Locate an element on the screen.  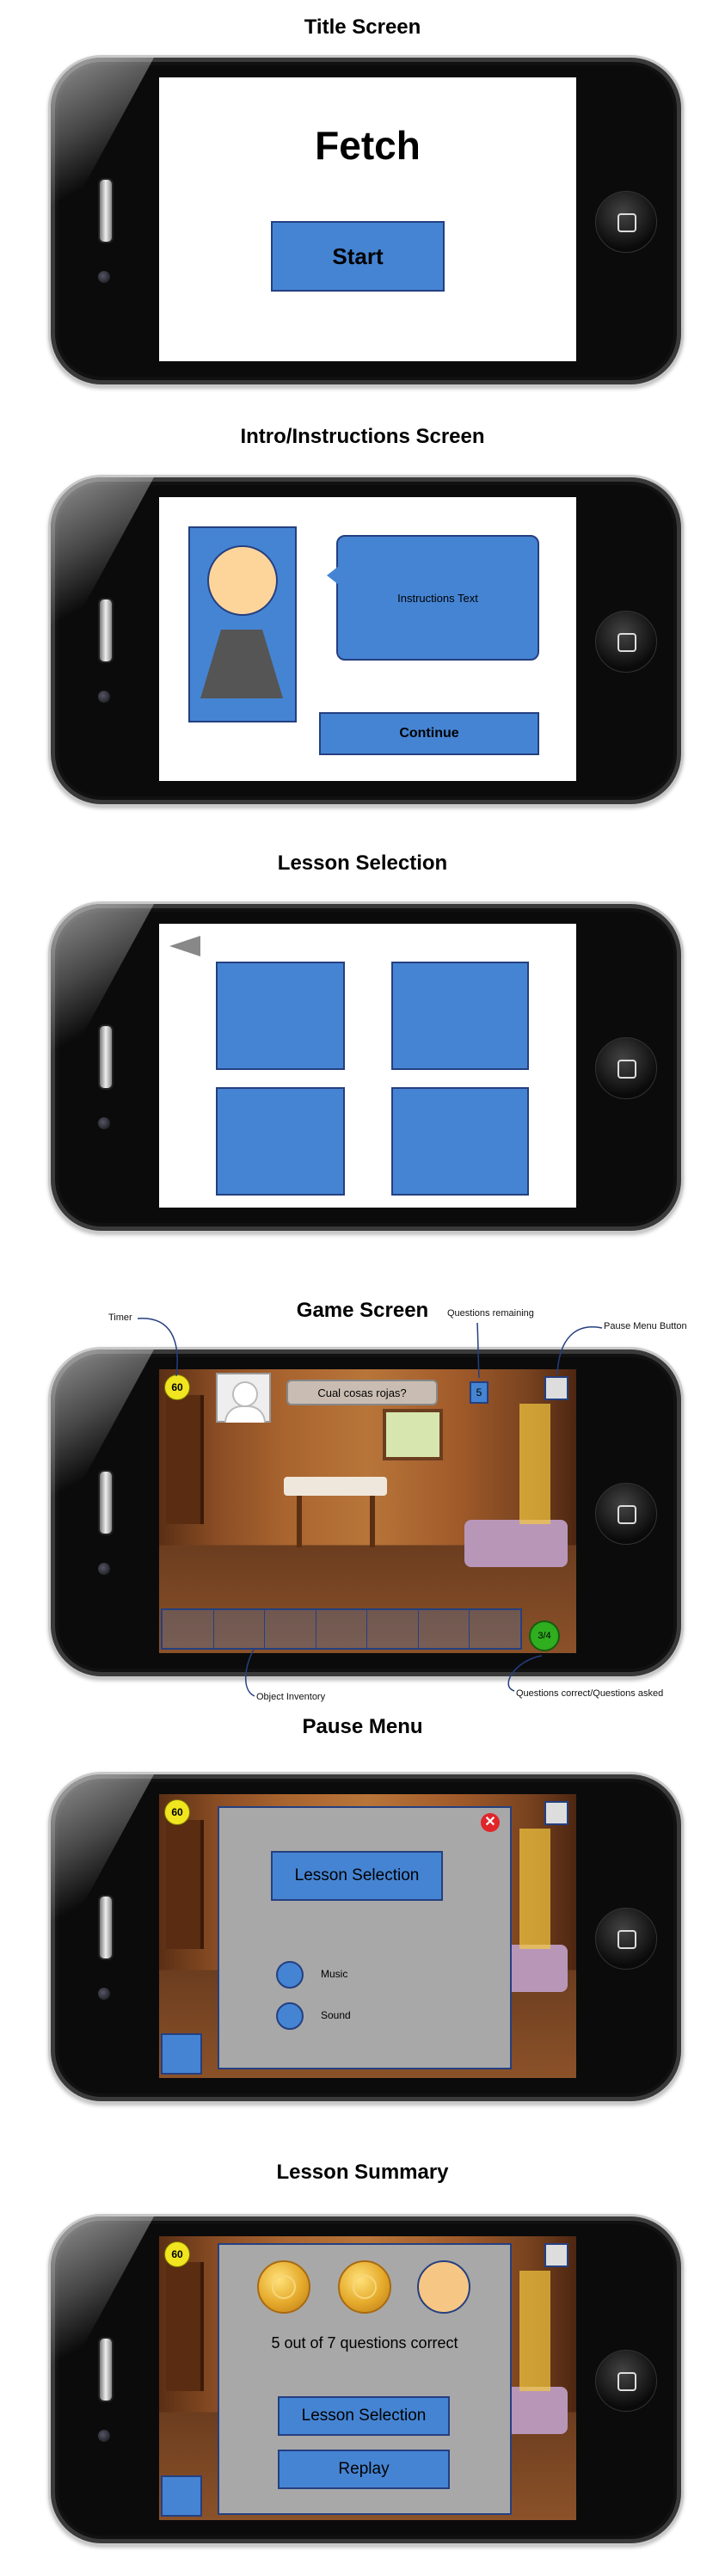
summary-result-text: 5 out of 7 questions correct is located at coordinates (364, 2343).